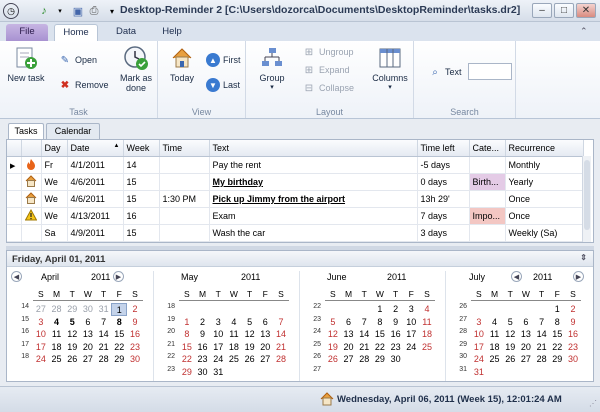 The height and width of the screenshot is (412, 600). Describe the element at coordinates (542, 10) in the screenshot. I see `minimize-button: –` at that location.